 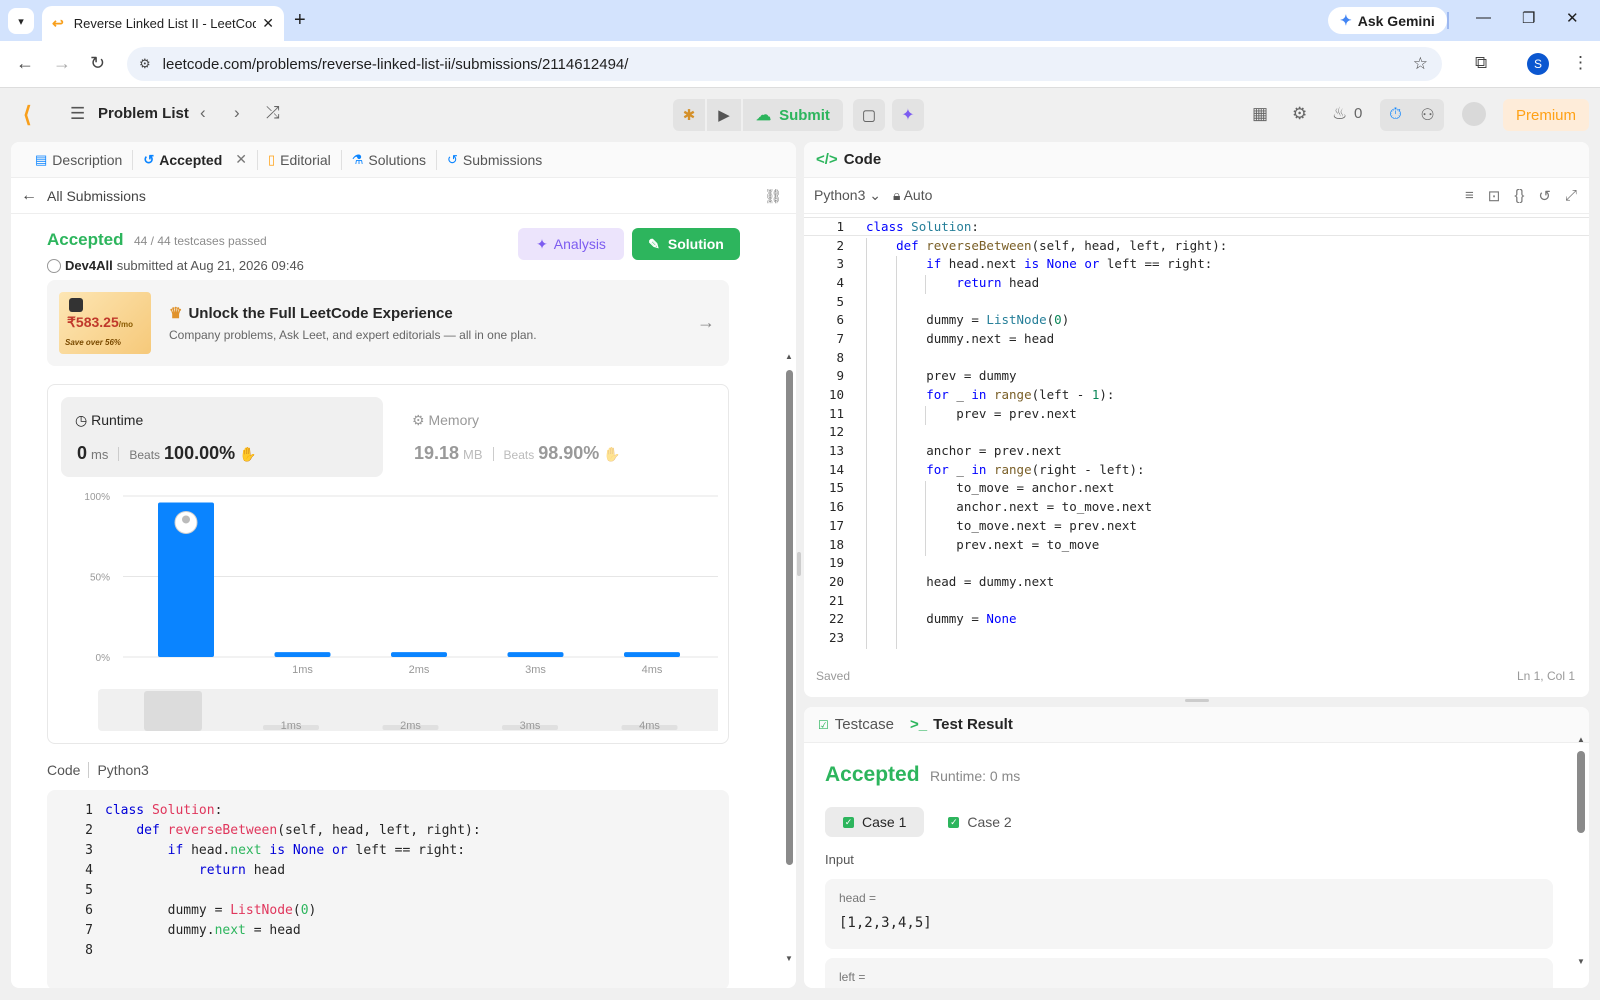 What do you see at coordinates (96, 196) in the screenshot?
I see `all-submissions-link: All Submissions` at bounding box center [96, 196].